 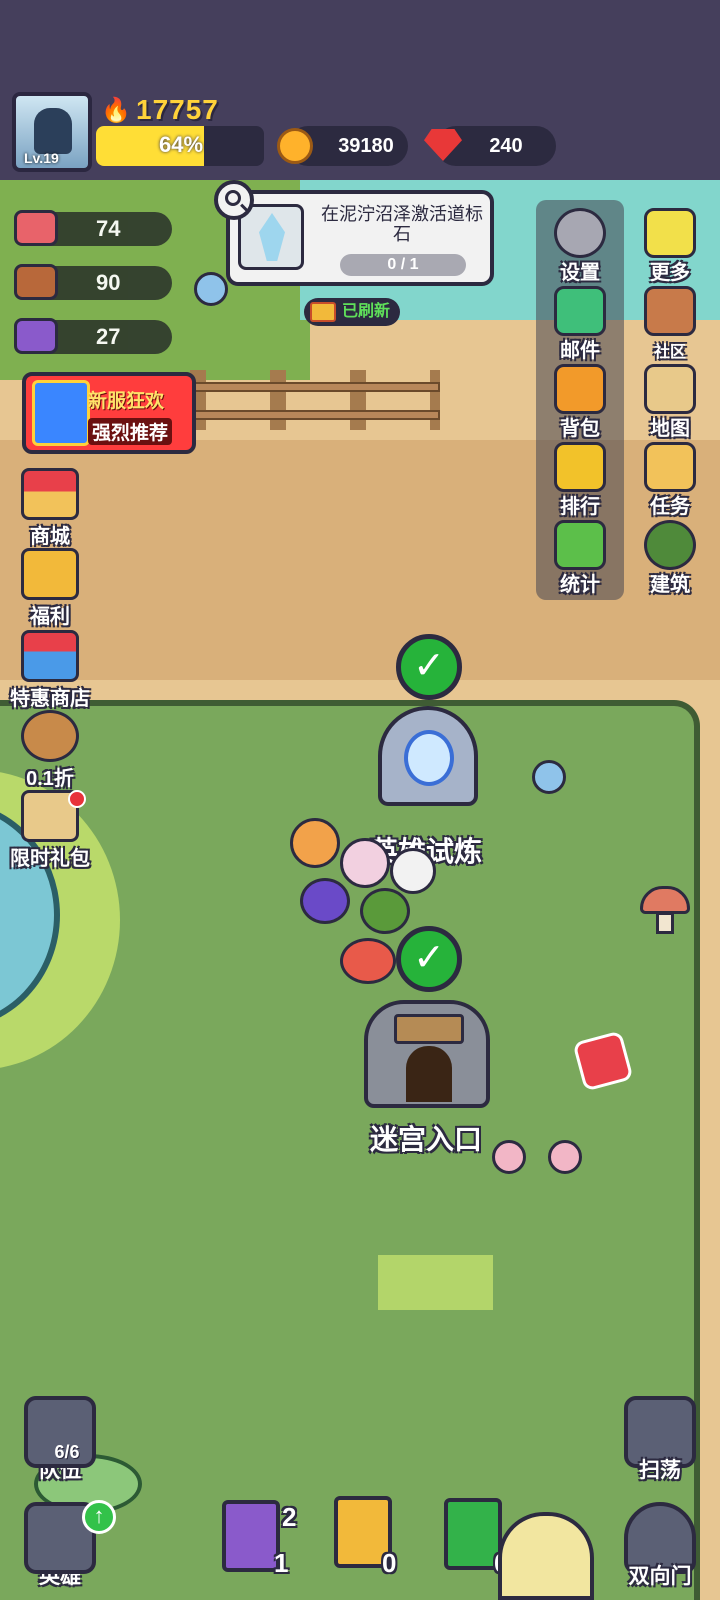 What do you see at coordinates (60, 1432) in the screenshot?
I see `slime-team-icon: 6/6` at bounding box center [60, 1432].